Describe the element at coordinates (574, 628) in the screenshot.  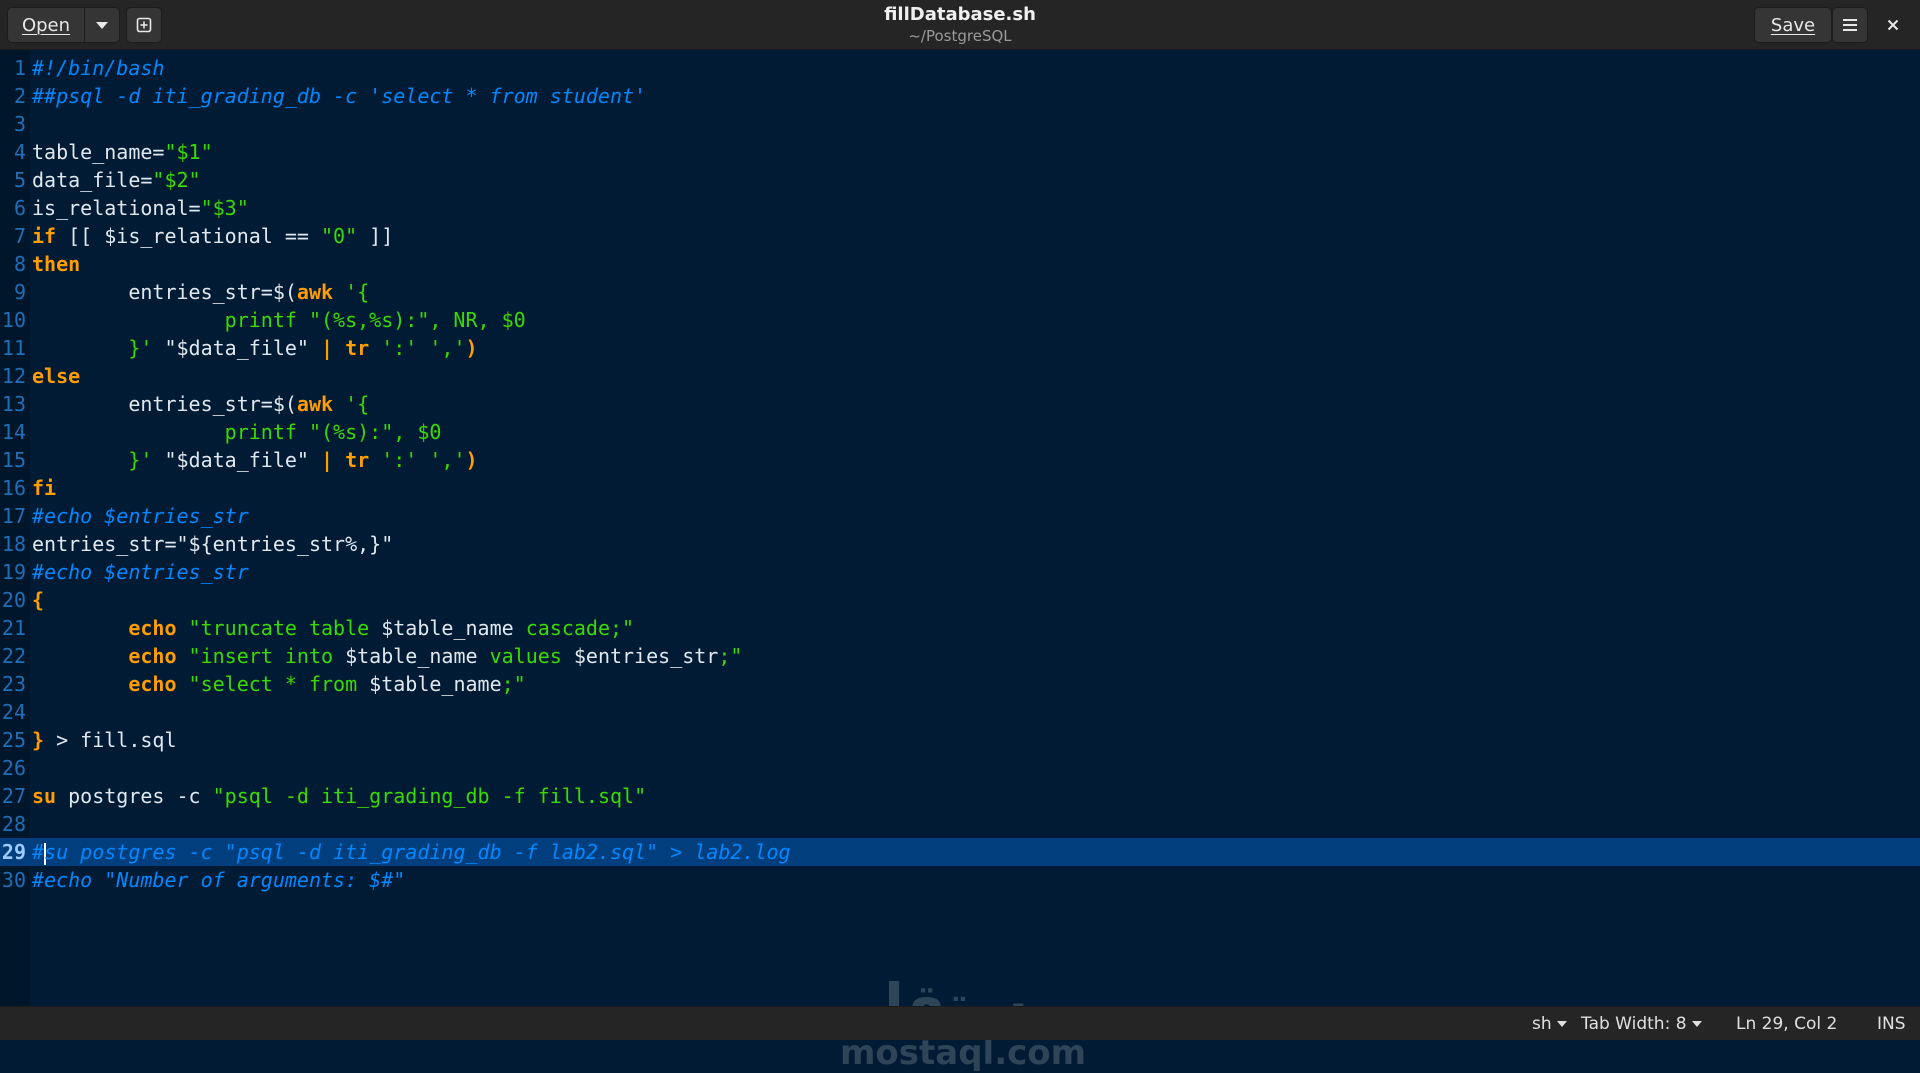
I see `code-token: cascade;"` at that location.